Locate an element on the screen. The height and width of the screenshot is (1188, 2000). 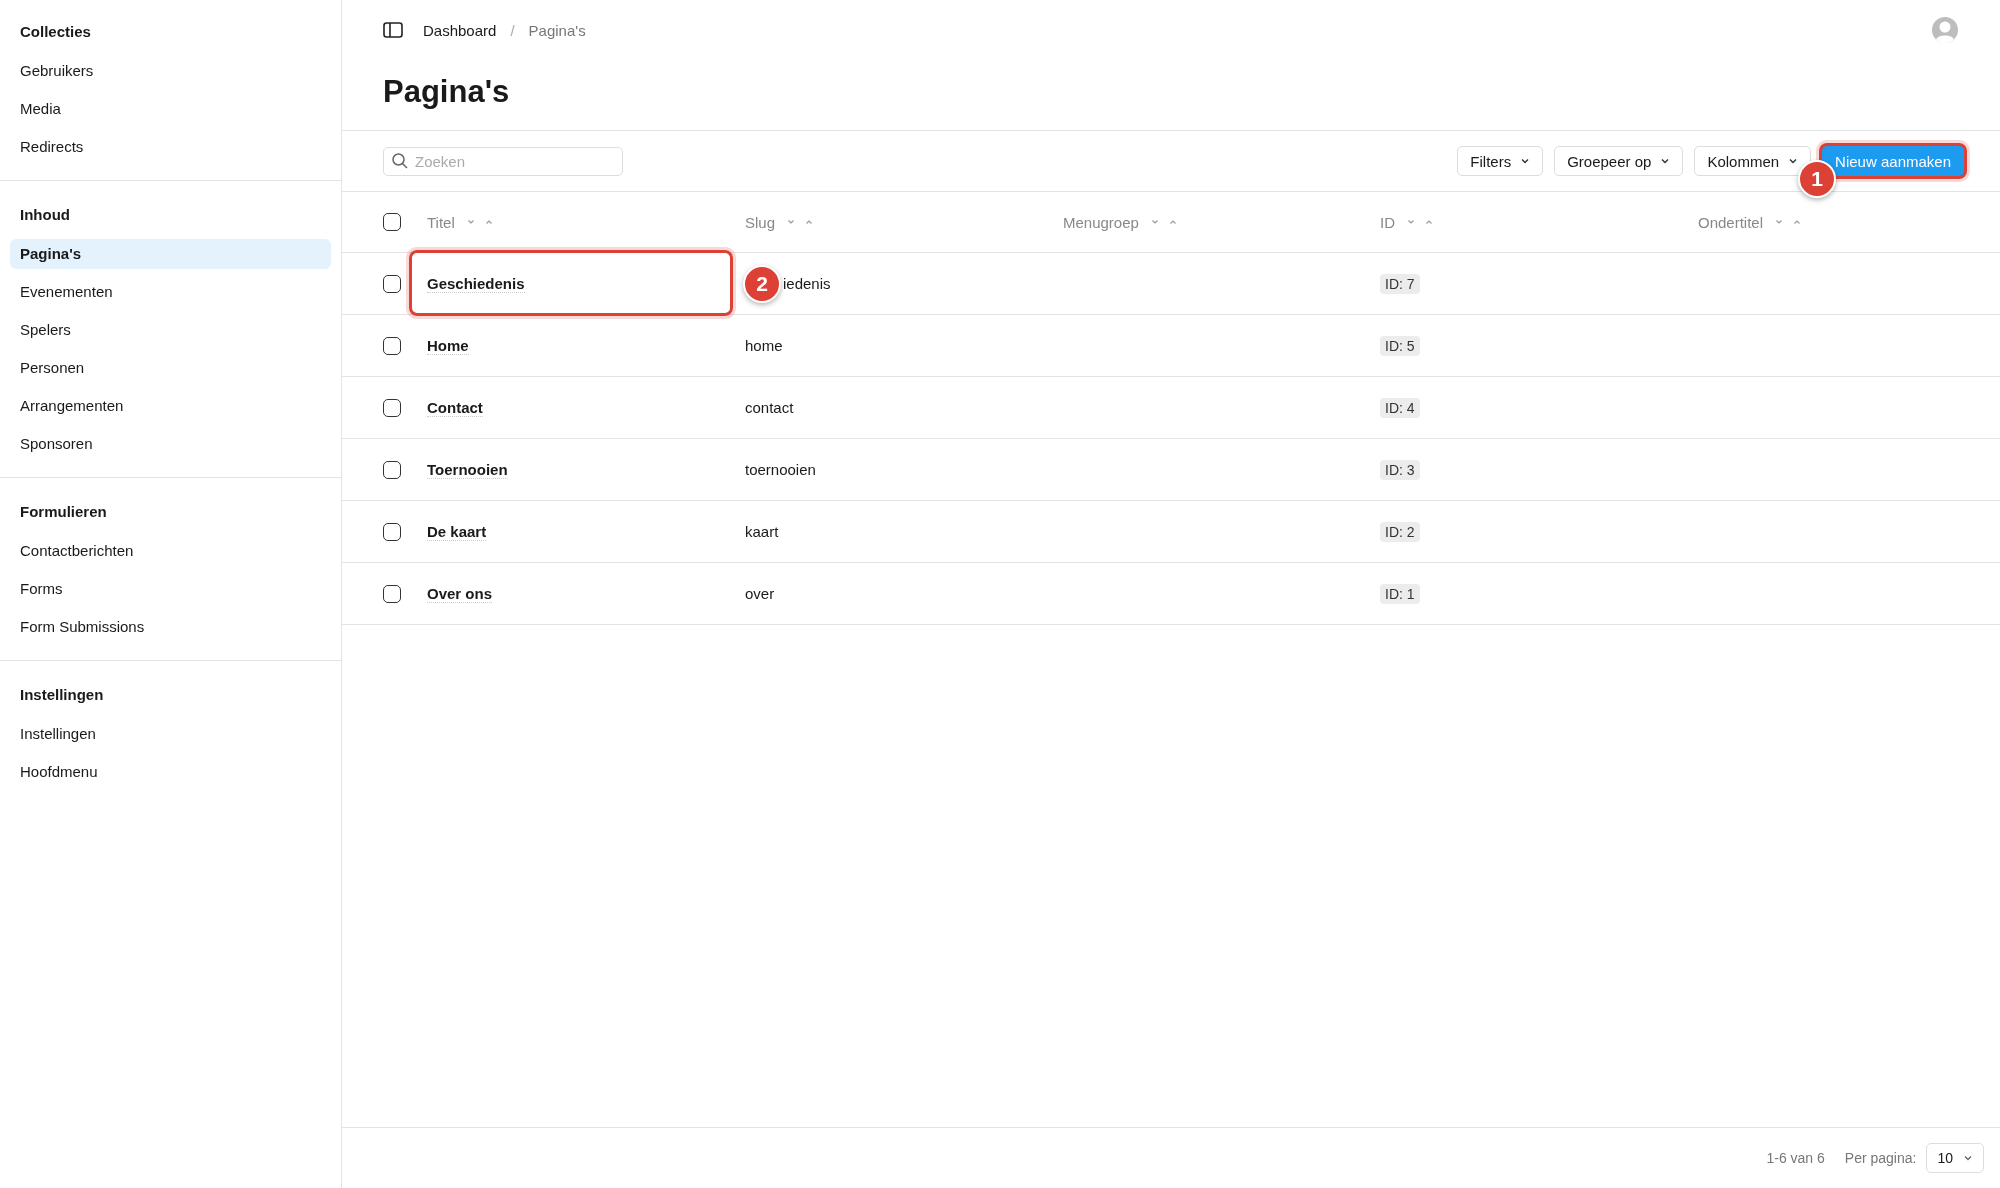
sidebar-heading: Collecties is located at coordinates (55, 32).